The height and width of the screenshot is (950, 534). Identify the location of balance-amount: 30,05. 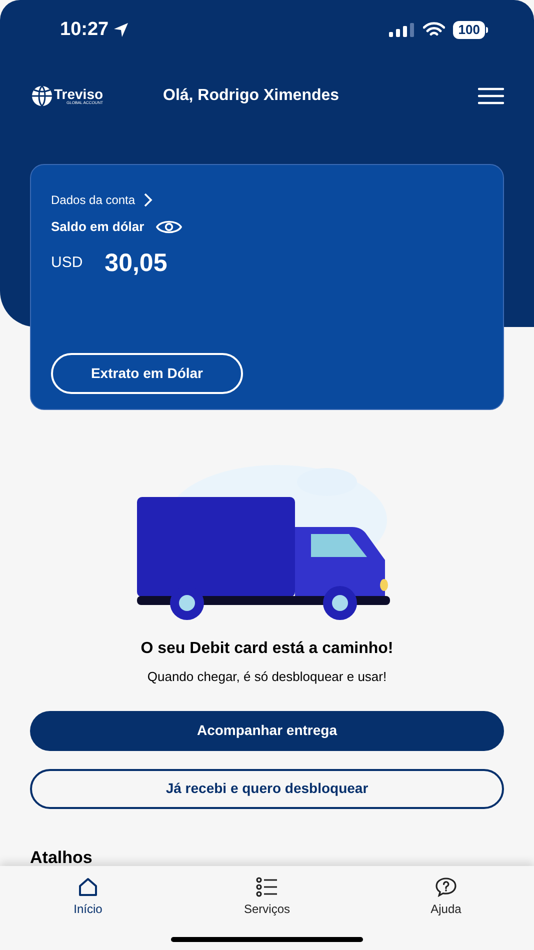
(136, 263).